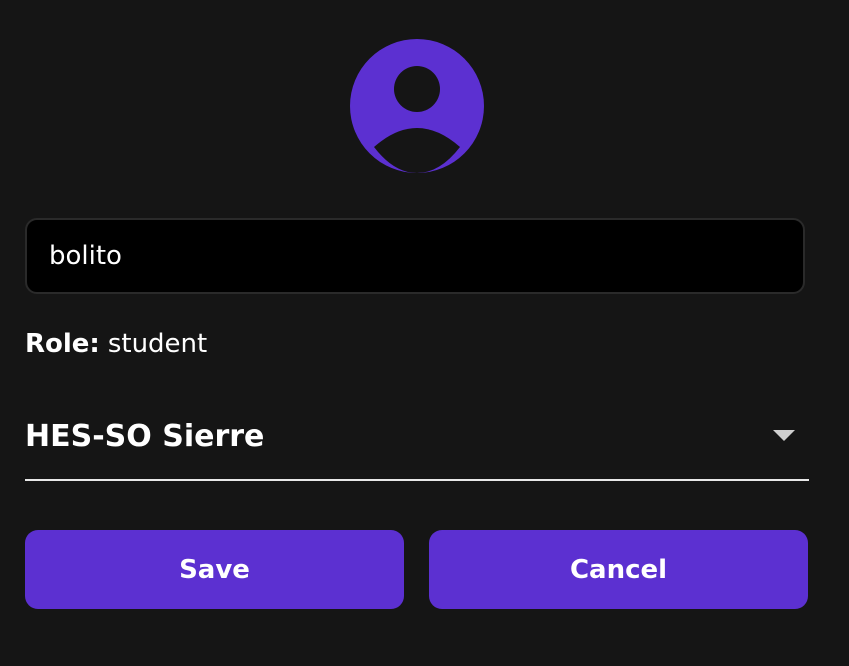  I want to click on school-select: HES-SO Sierre, so click(417, 443).